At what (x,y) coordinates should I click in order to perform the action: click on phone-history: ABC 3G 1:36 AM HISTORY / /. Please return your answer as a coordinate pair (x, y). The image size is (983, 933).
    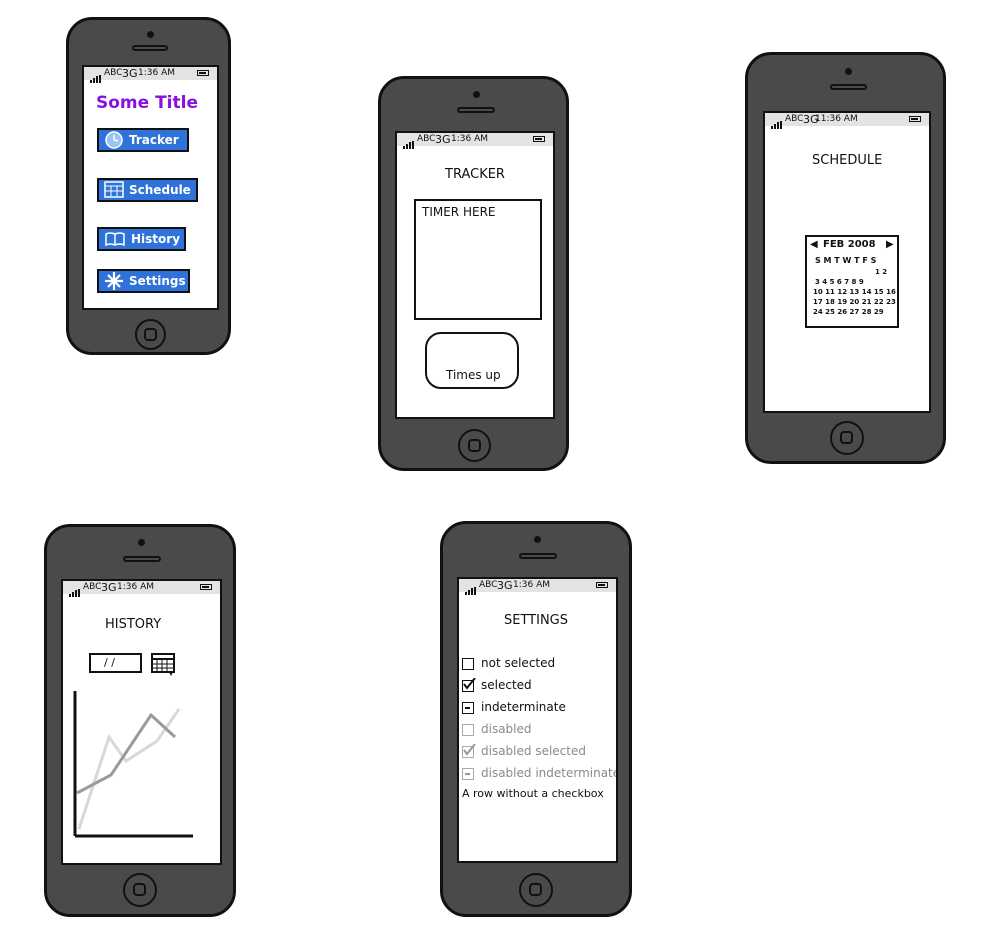
    Looking at the image, I should click on (140, 720).